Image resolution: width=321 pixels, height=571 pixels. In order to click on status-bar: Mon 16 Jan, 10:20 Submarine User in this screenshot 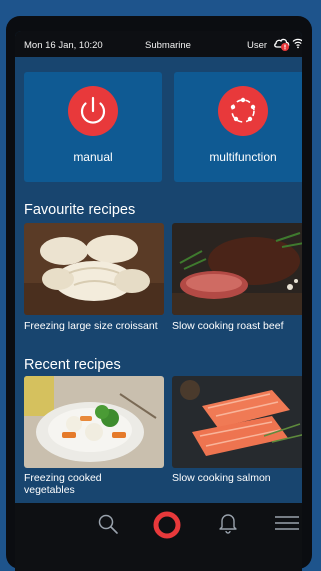, I will do `click(158, 44)`.